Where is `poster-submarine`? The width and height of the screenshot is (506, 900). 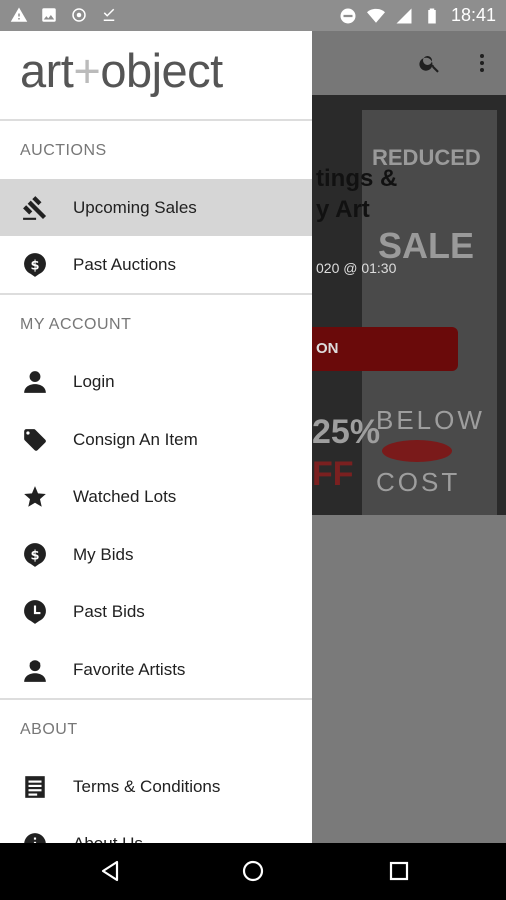
poster-submarine is located at coordinates (417, 451).